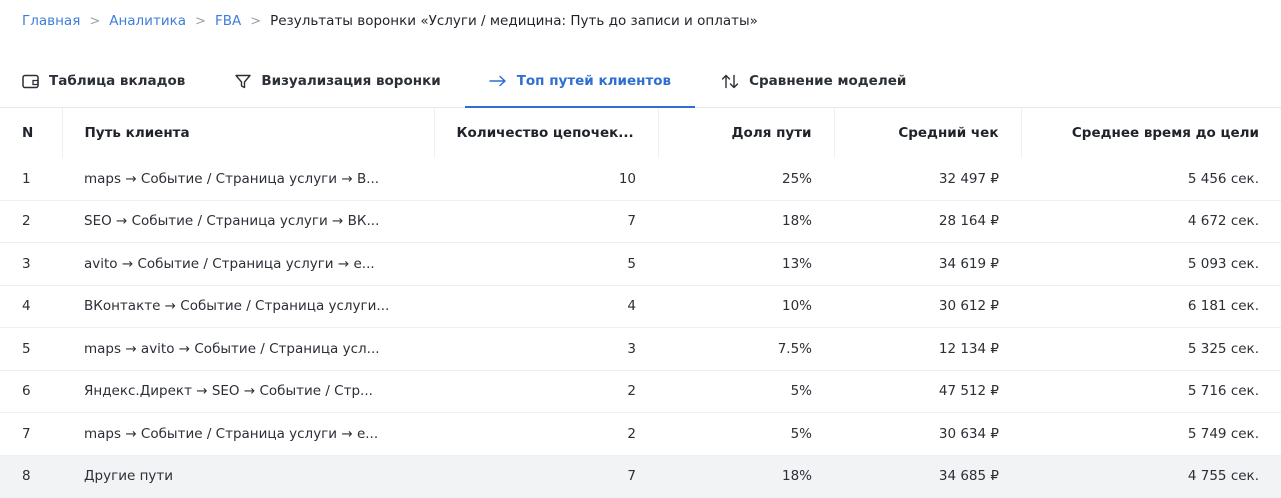  Describe the element at coordinates (31, 179) in the screenshot. I see `cell-n: 1` at that location.